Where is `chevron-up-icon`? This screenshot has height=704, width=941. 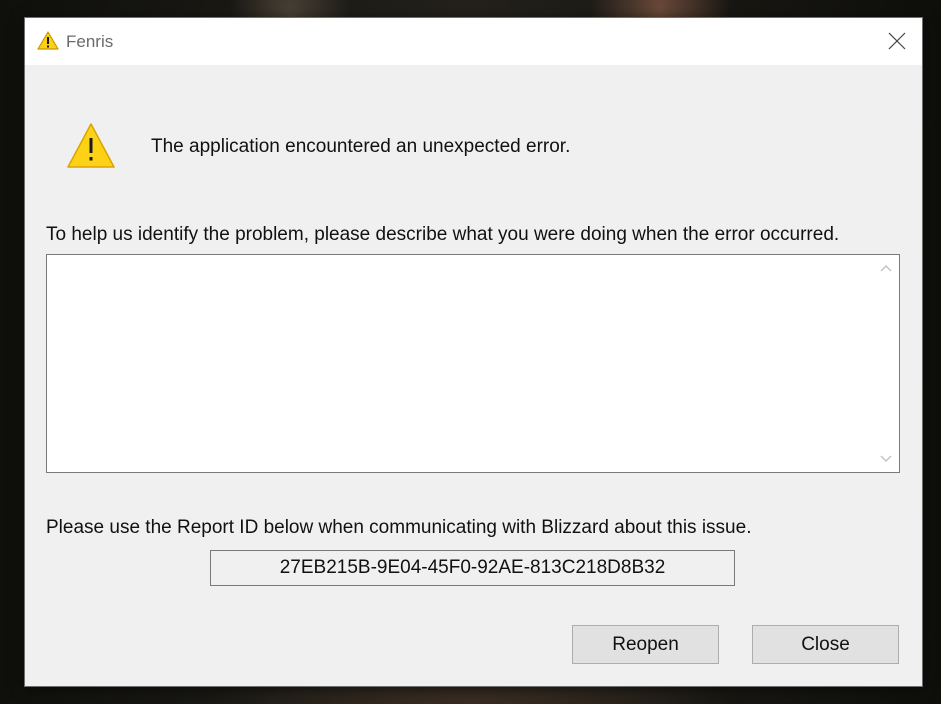 chevron-up-icon is located at coordinates (886, 269).